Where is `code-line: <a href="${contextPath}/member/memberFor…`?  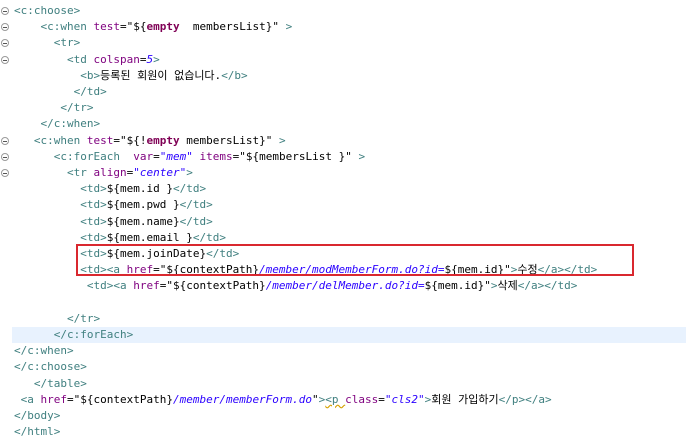 code-line: <a href="${contextPath}/member/memberFor… is located at coordinates (283, 400).